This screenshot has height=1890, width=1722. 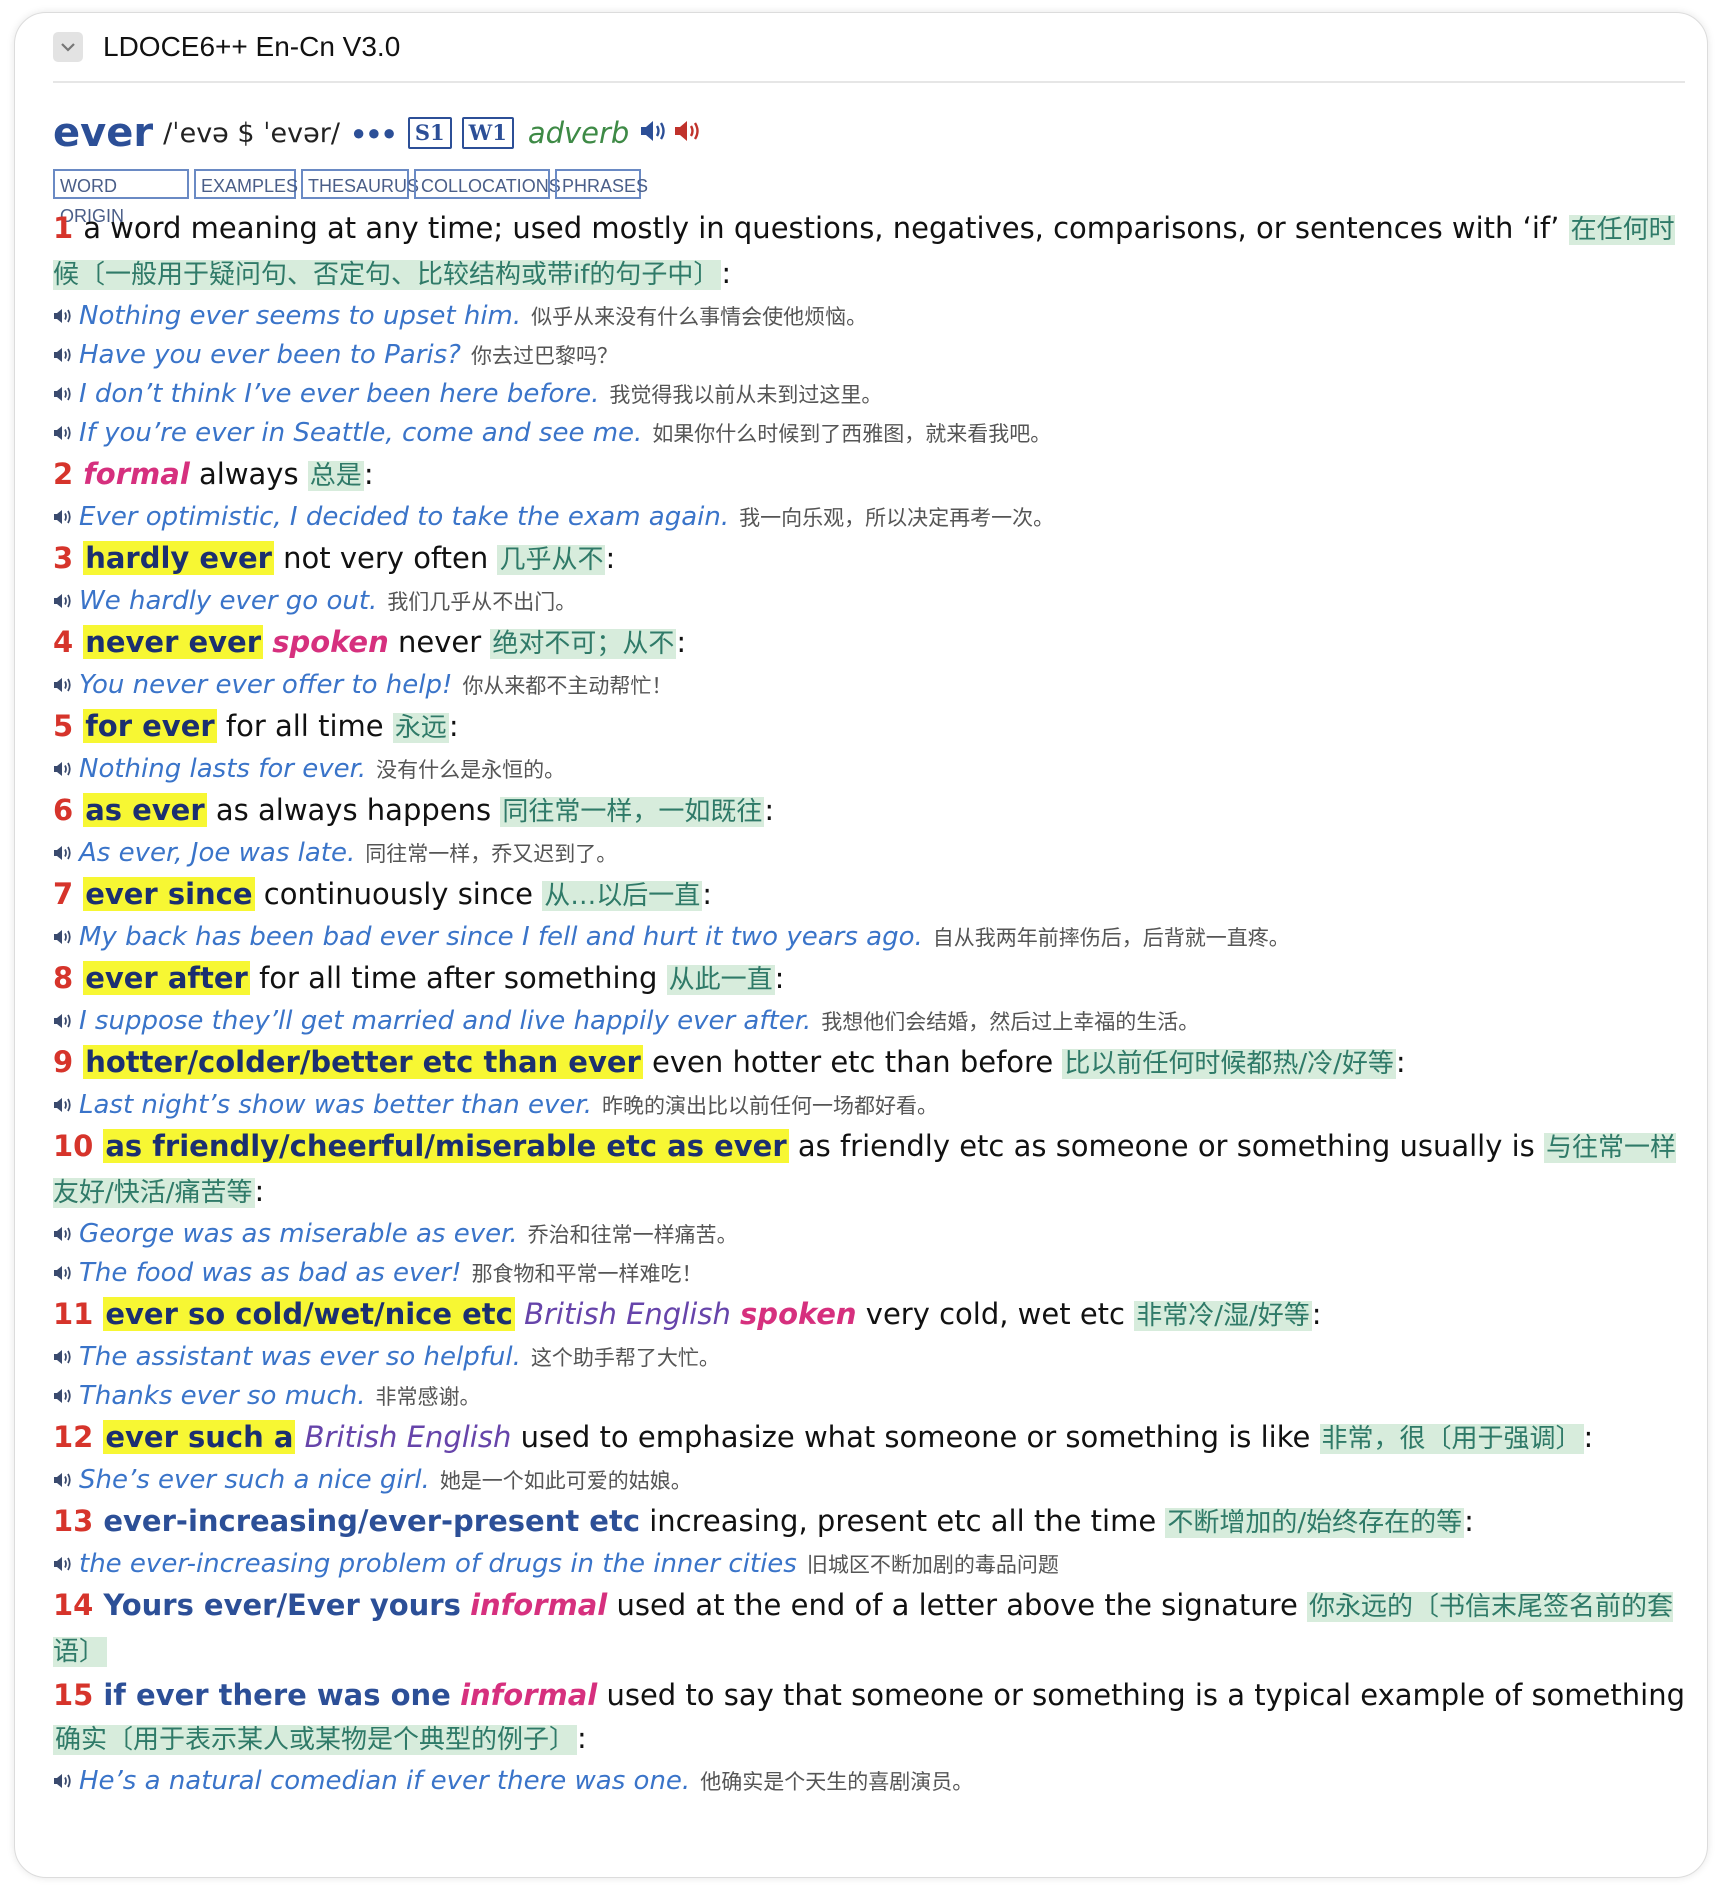 What do you see at coordinates (746, 395) in the screenshot?
I see `example-translation: 我觉得我以前从未到过这里。` at bounding box center [746, 395].